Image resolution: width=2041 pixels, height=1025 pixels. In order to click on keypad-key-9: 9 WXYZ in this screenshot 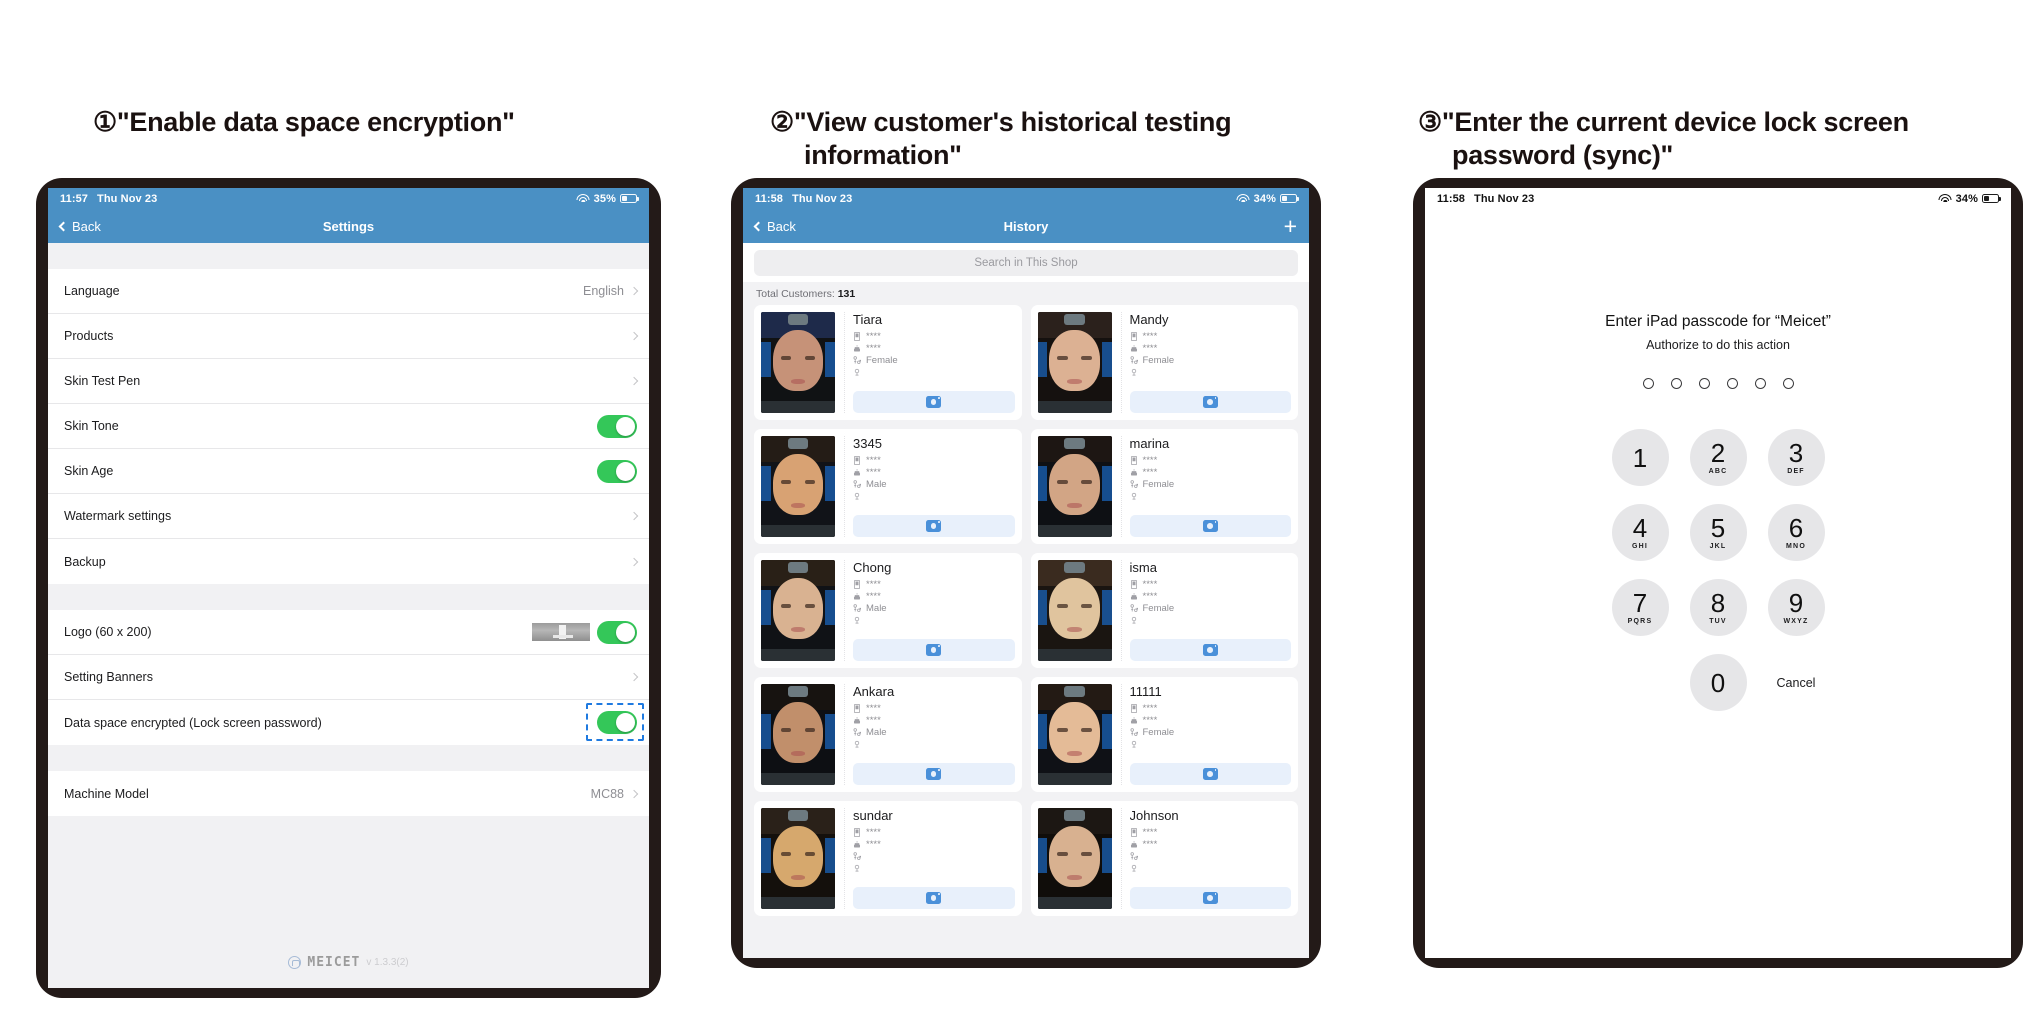, I will do `click(1796, 607)`.